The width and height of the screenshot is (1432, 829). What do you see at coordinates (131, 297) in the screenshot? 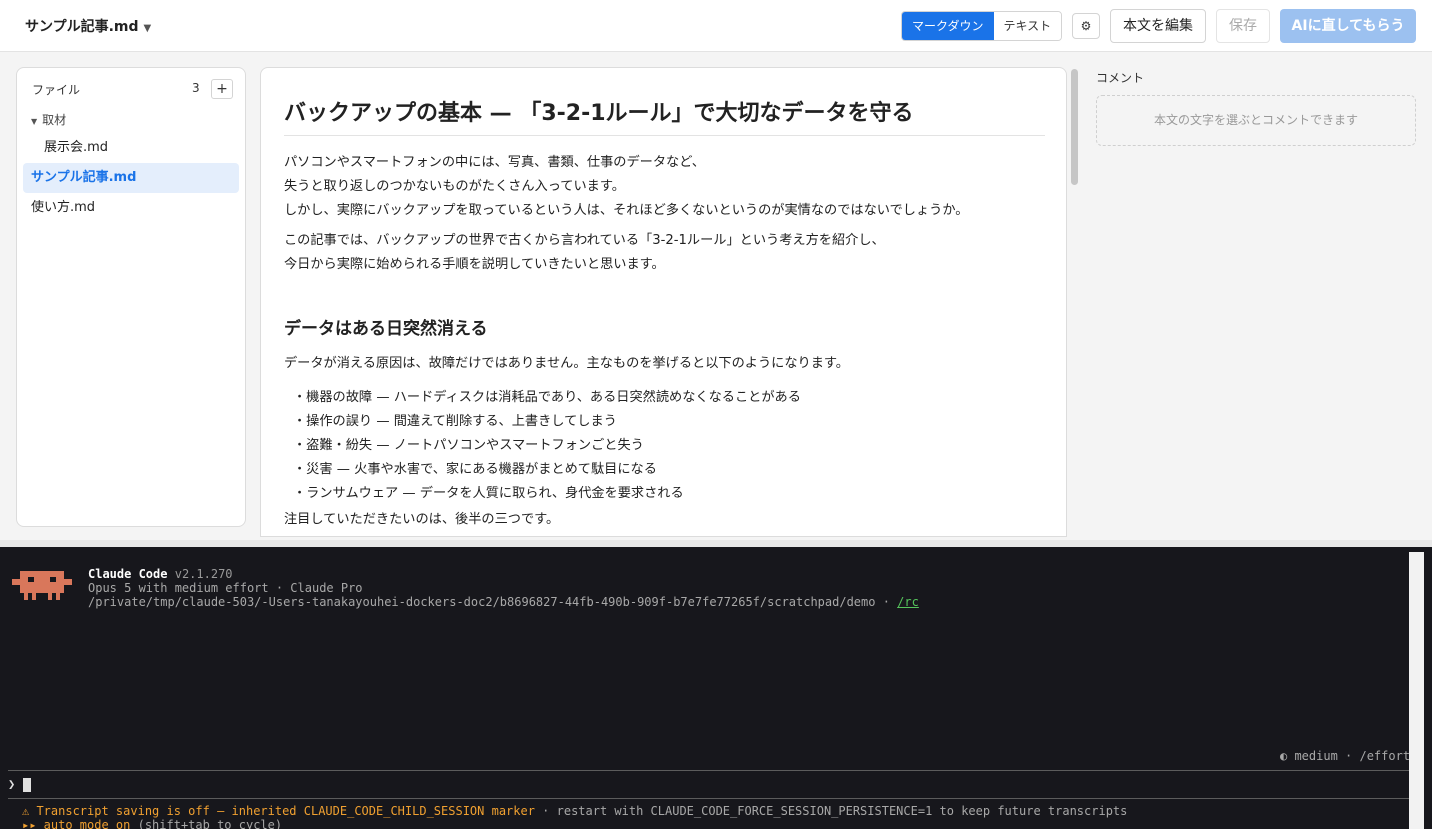
I see `file-sidebar: ファイル 3 + ▼ 取材 展示会.md サンプル記事.md 使い方.md` at bounding box center [131, 297].